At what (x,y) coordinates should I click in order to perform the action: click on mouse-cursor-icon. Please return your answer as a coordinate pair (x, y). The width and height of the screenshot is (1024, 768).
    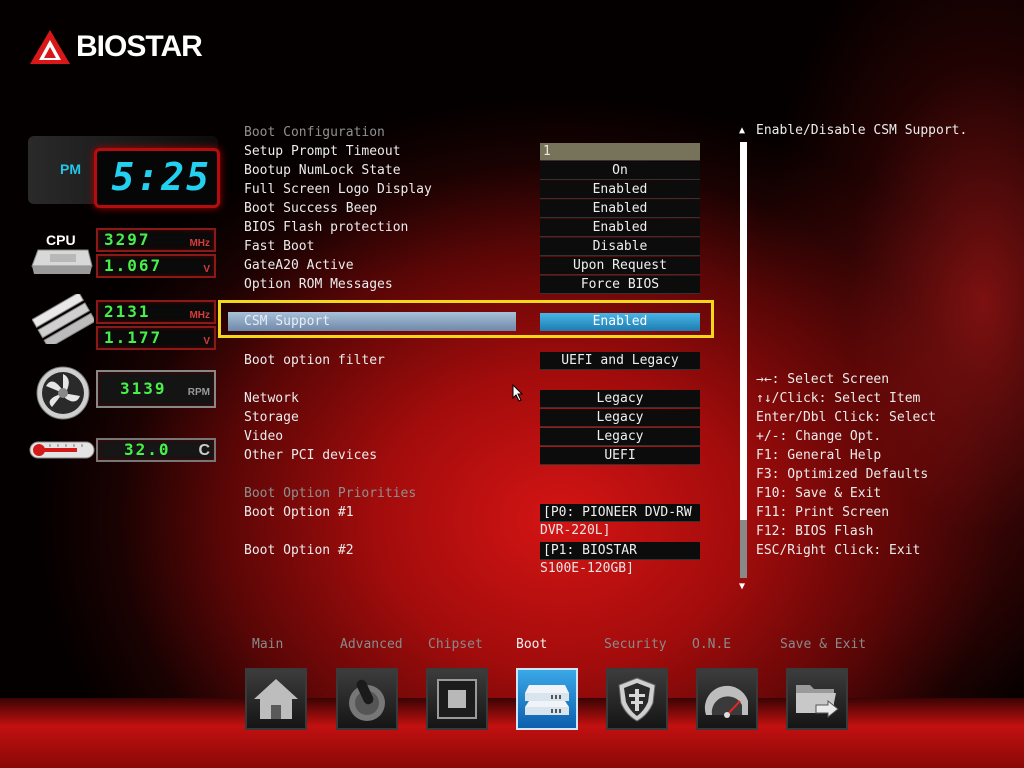
    Looking at the image, I should click on (518, 393).